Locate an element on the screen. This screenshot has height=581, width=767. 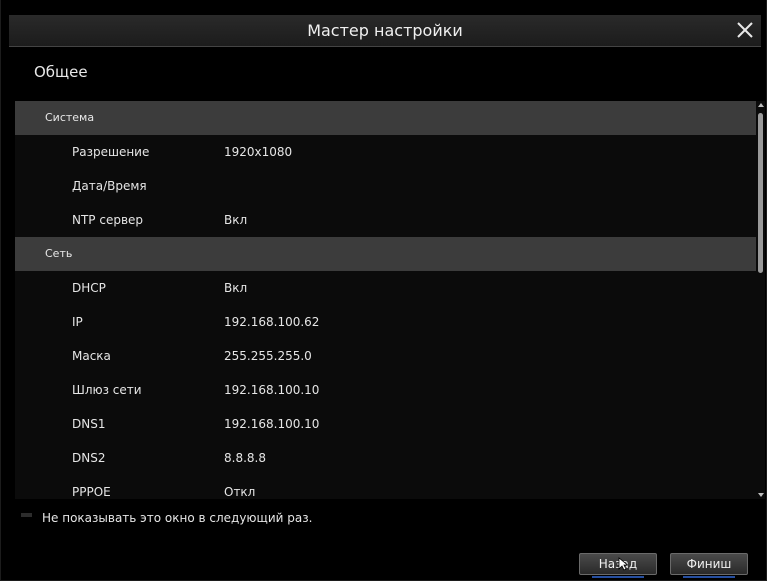
row-dhcp: DHCP Вкл is located at coordinates (385, 288).